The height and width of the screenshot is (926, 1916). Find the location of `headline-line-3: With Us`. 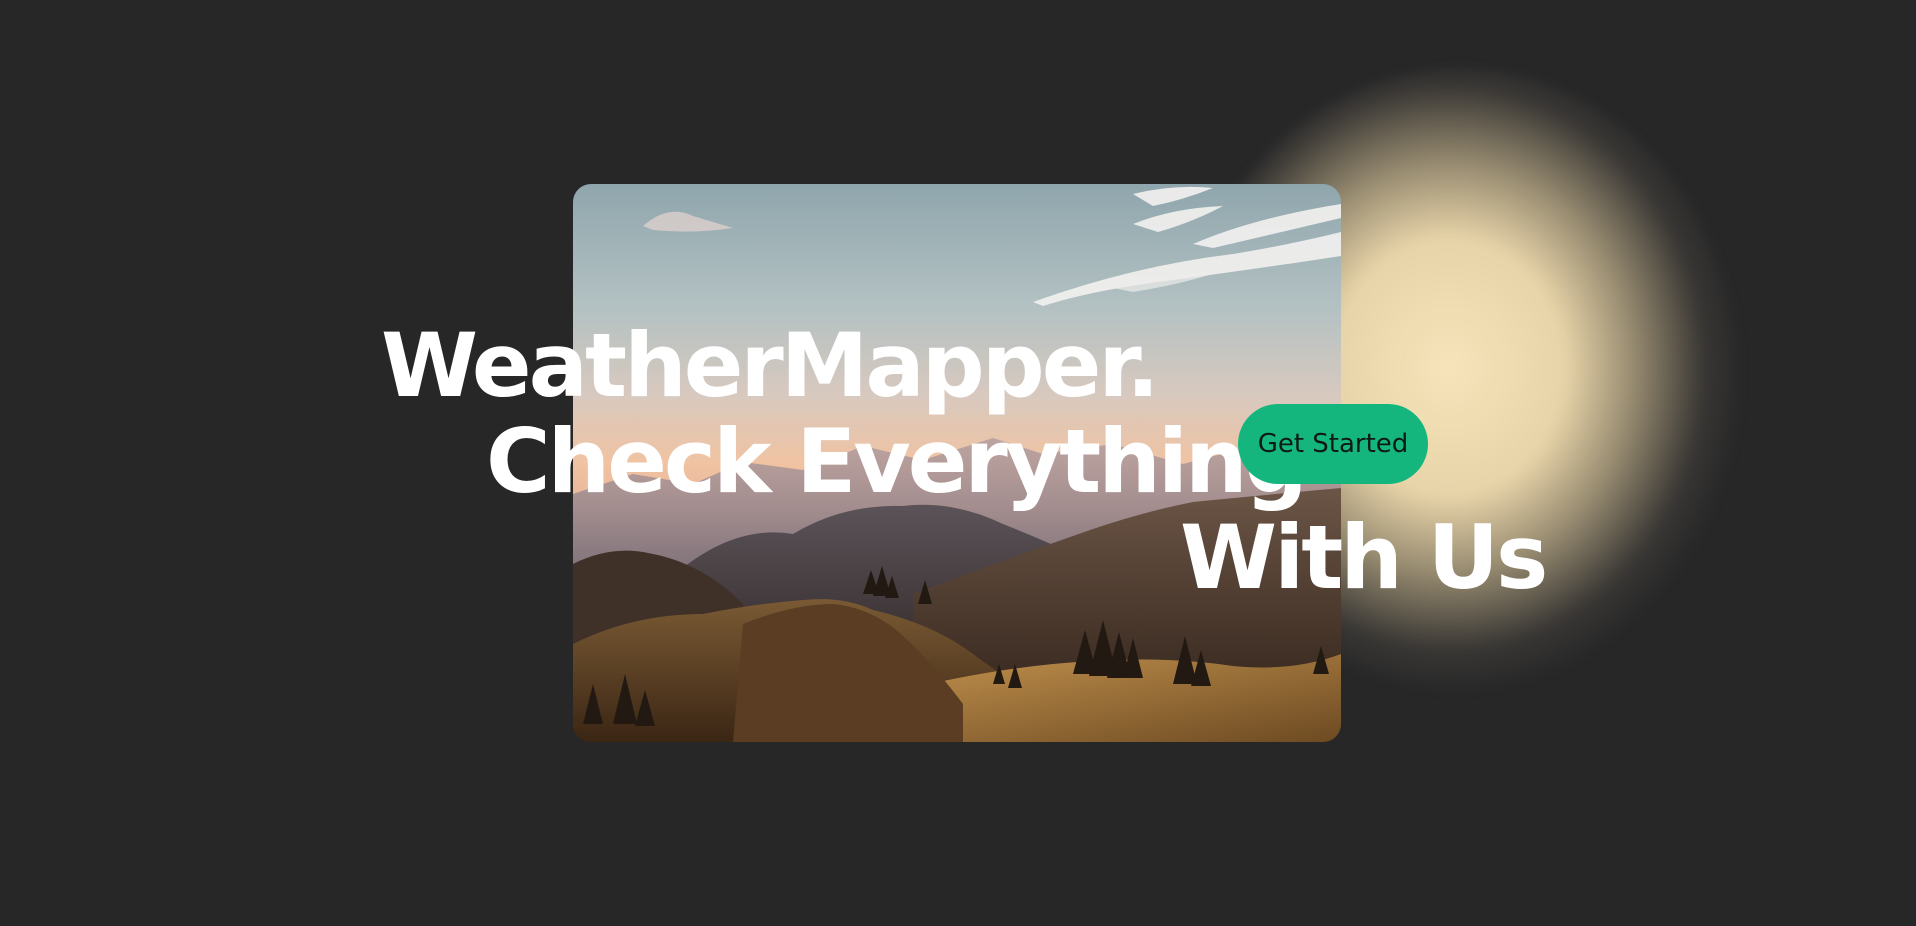

headline-line-3: With Us is located at coordinates (1364, 557).